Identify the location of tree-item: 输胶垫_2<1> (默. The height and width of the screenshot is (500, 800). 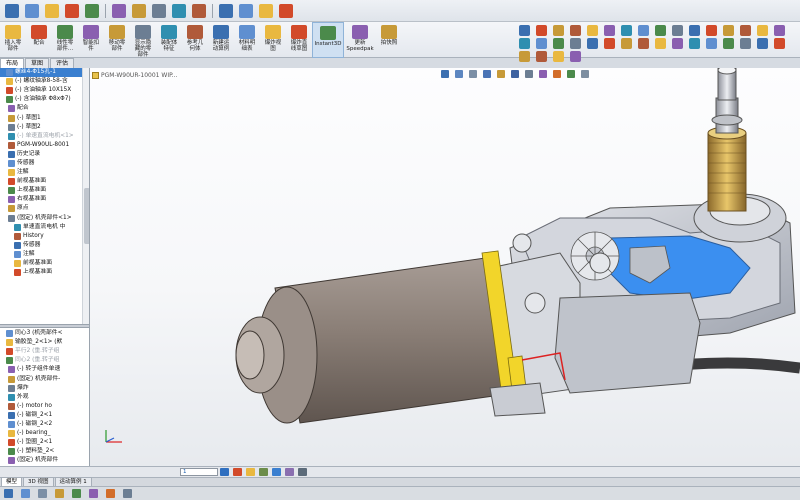
(44, 342).